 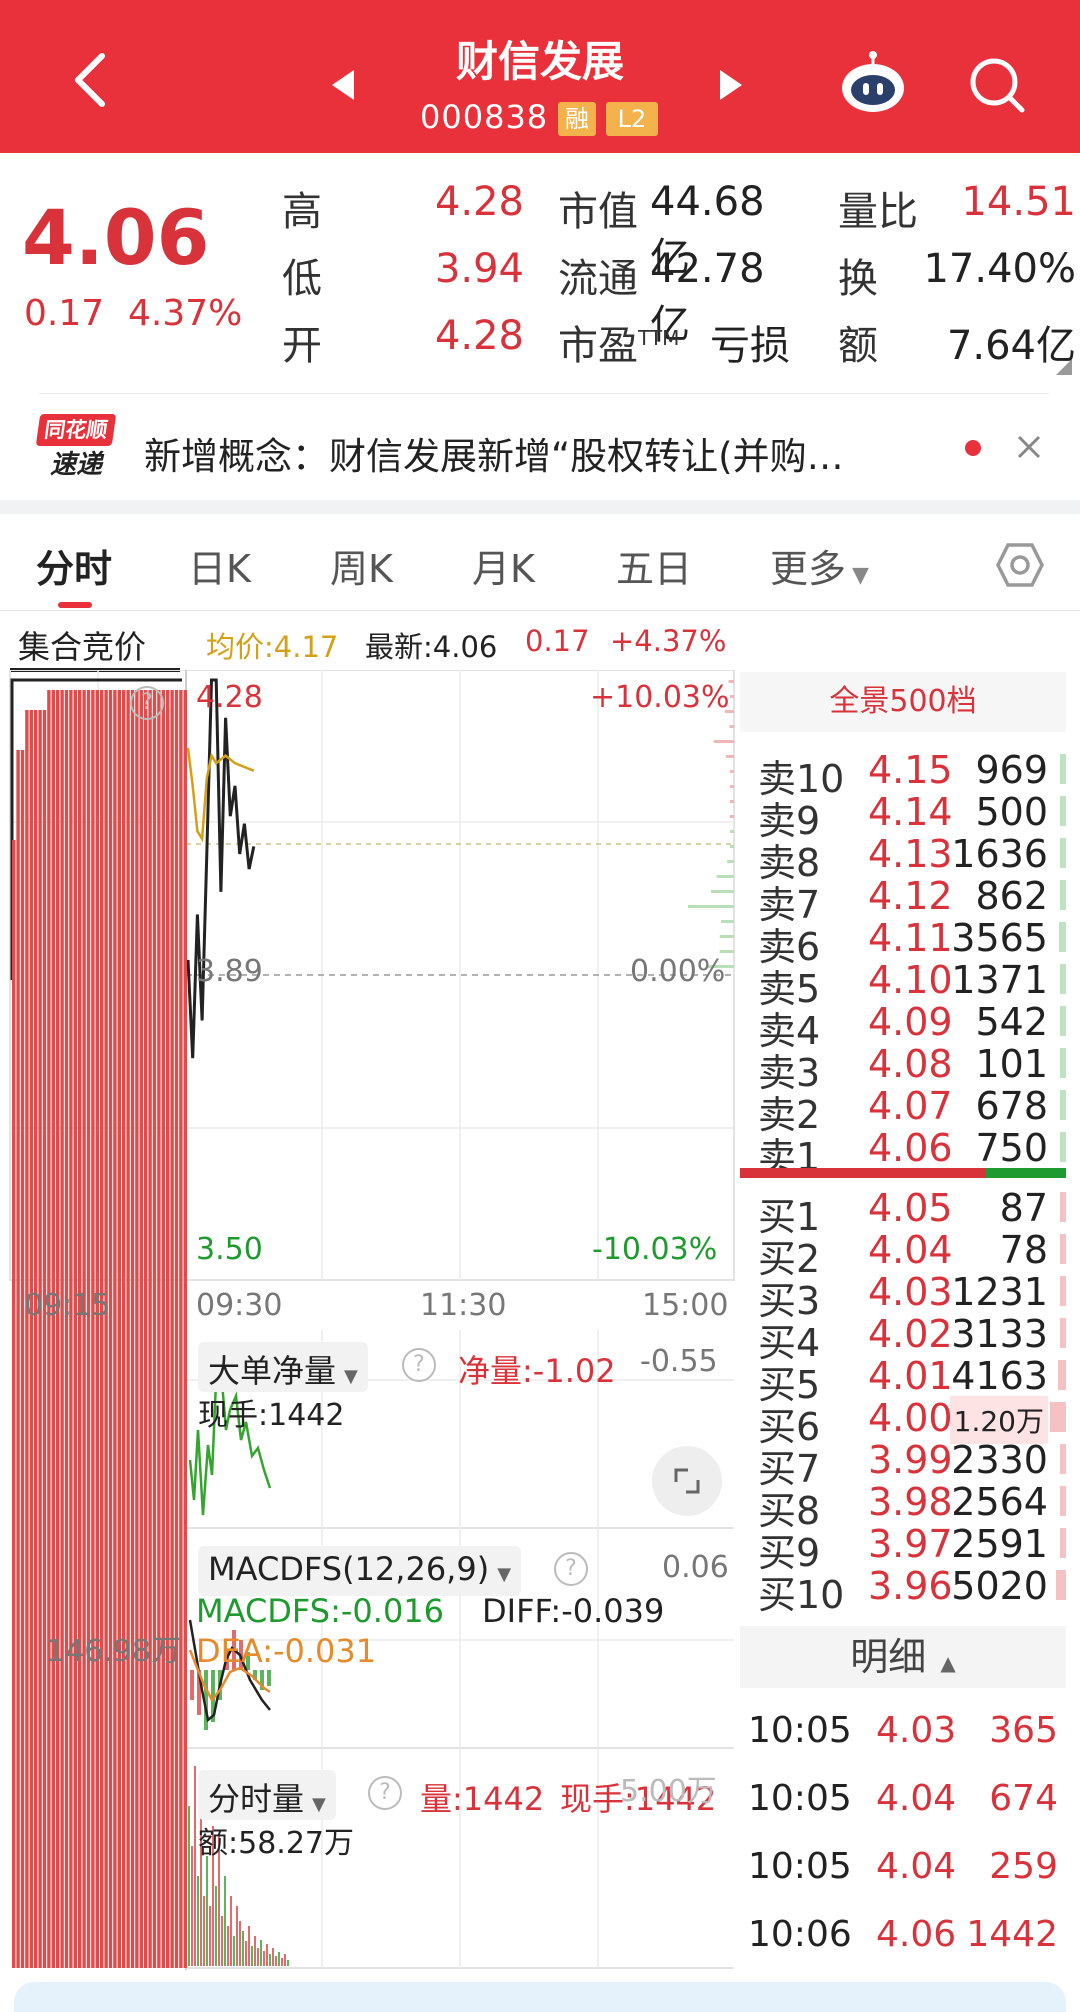 I want to click on bid-row: 买4 4.02 3133, so click(x=903, y=1338).